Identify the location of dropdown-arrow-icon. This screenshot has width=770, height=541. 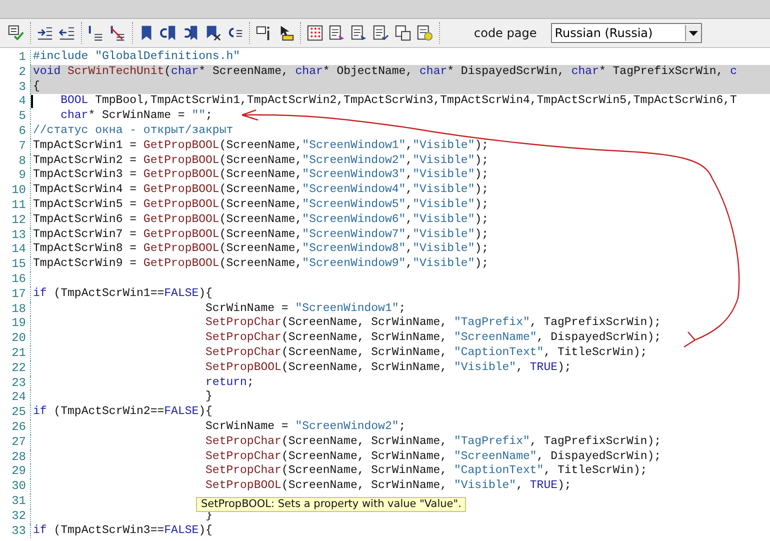
(693, 33).